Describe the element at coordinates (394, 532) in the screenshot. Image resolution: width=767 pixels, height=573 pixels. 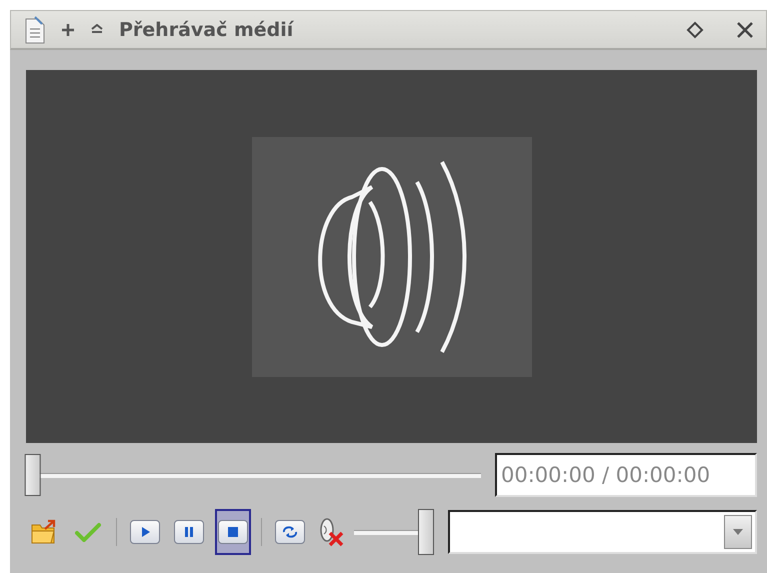
I see `volume-slider` at that location.